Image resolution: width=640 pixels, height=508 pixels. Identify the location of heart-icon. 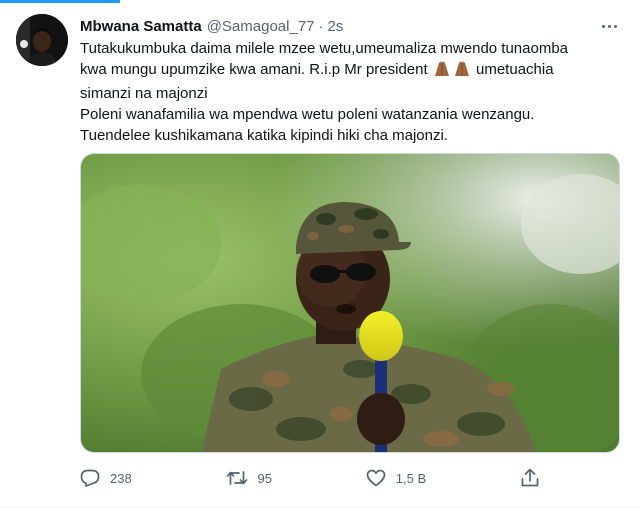
(376, 478).